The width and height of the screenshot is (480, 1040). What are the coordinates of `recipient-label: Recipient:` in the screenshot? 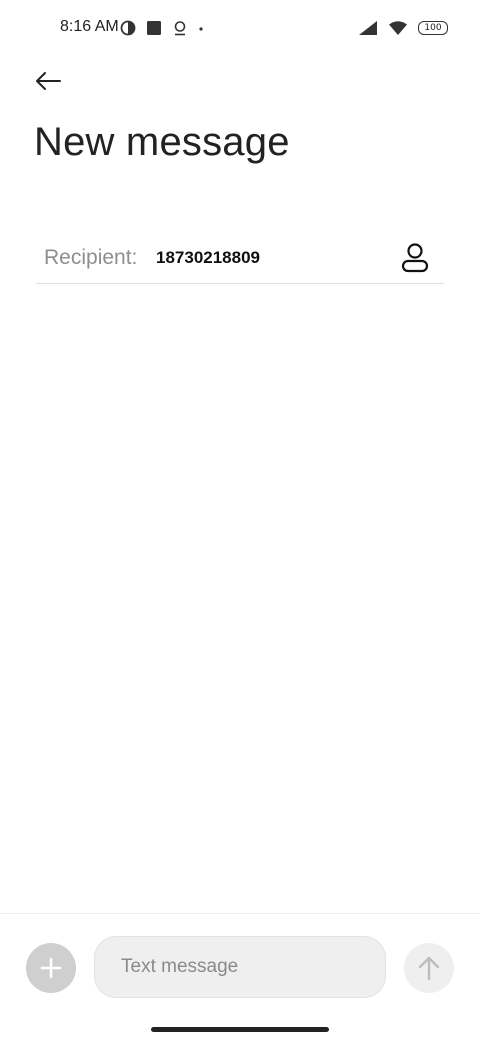 It's located at (91, 257).